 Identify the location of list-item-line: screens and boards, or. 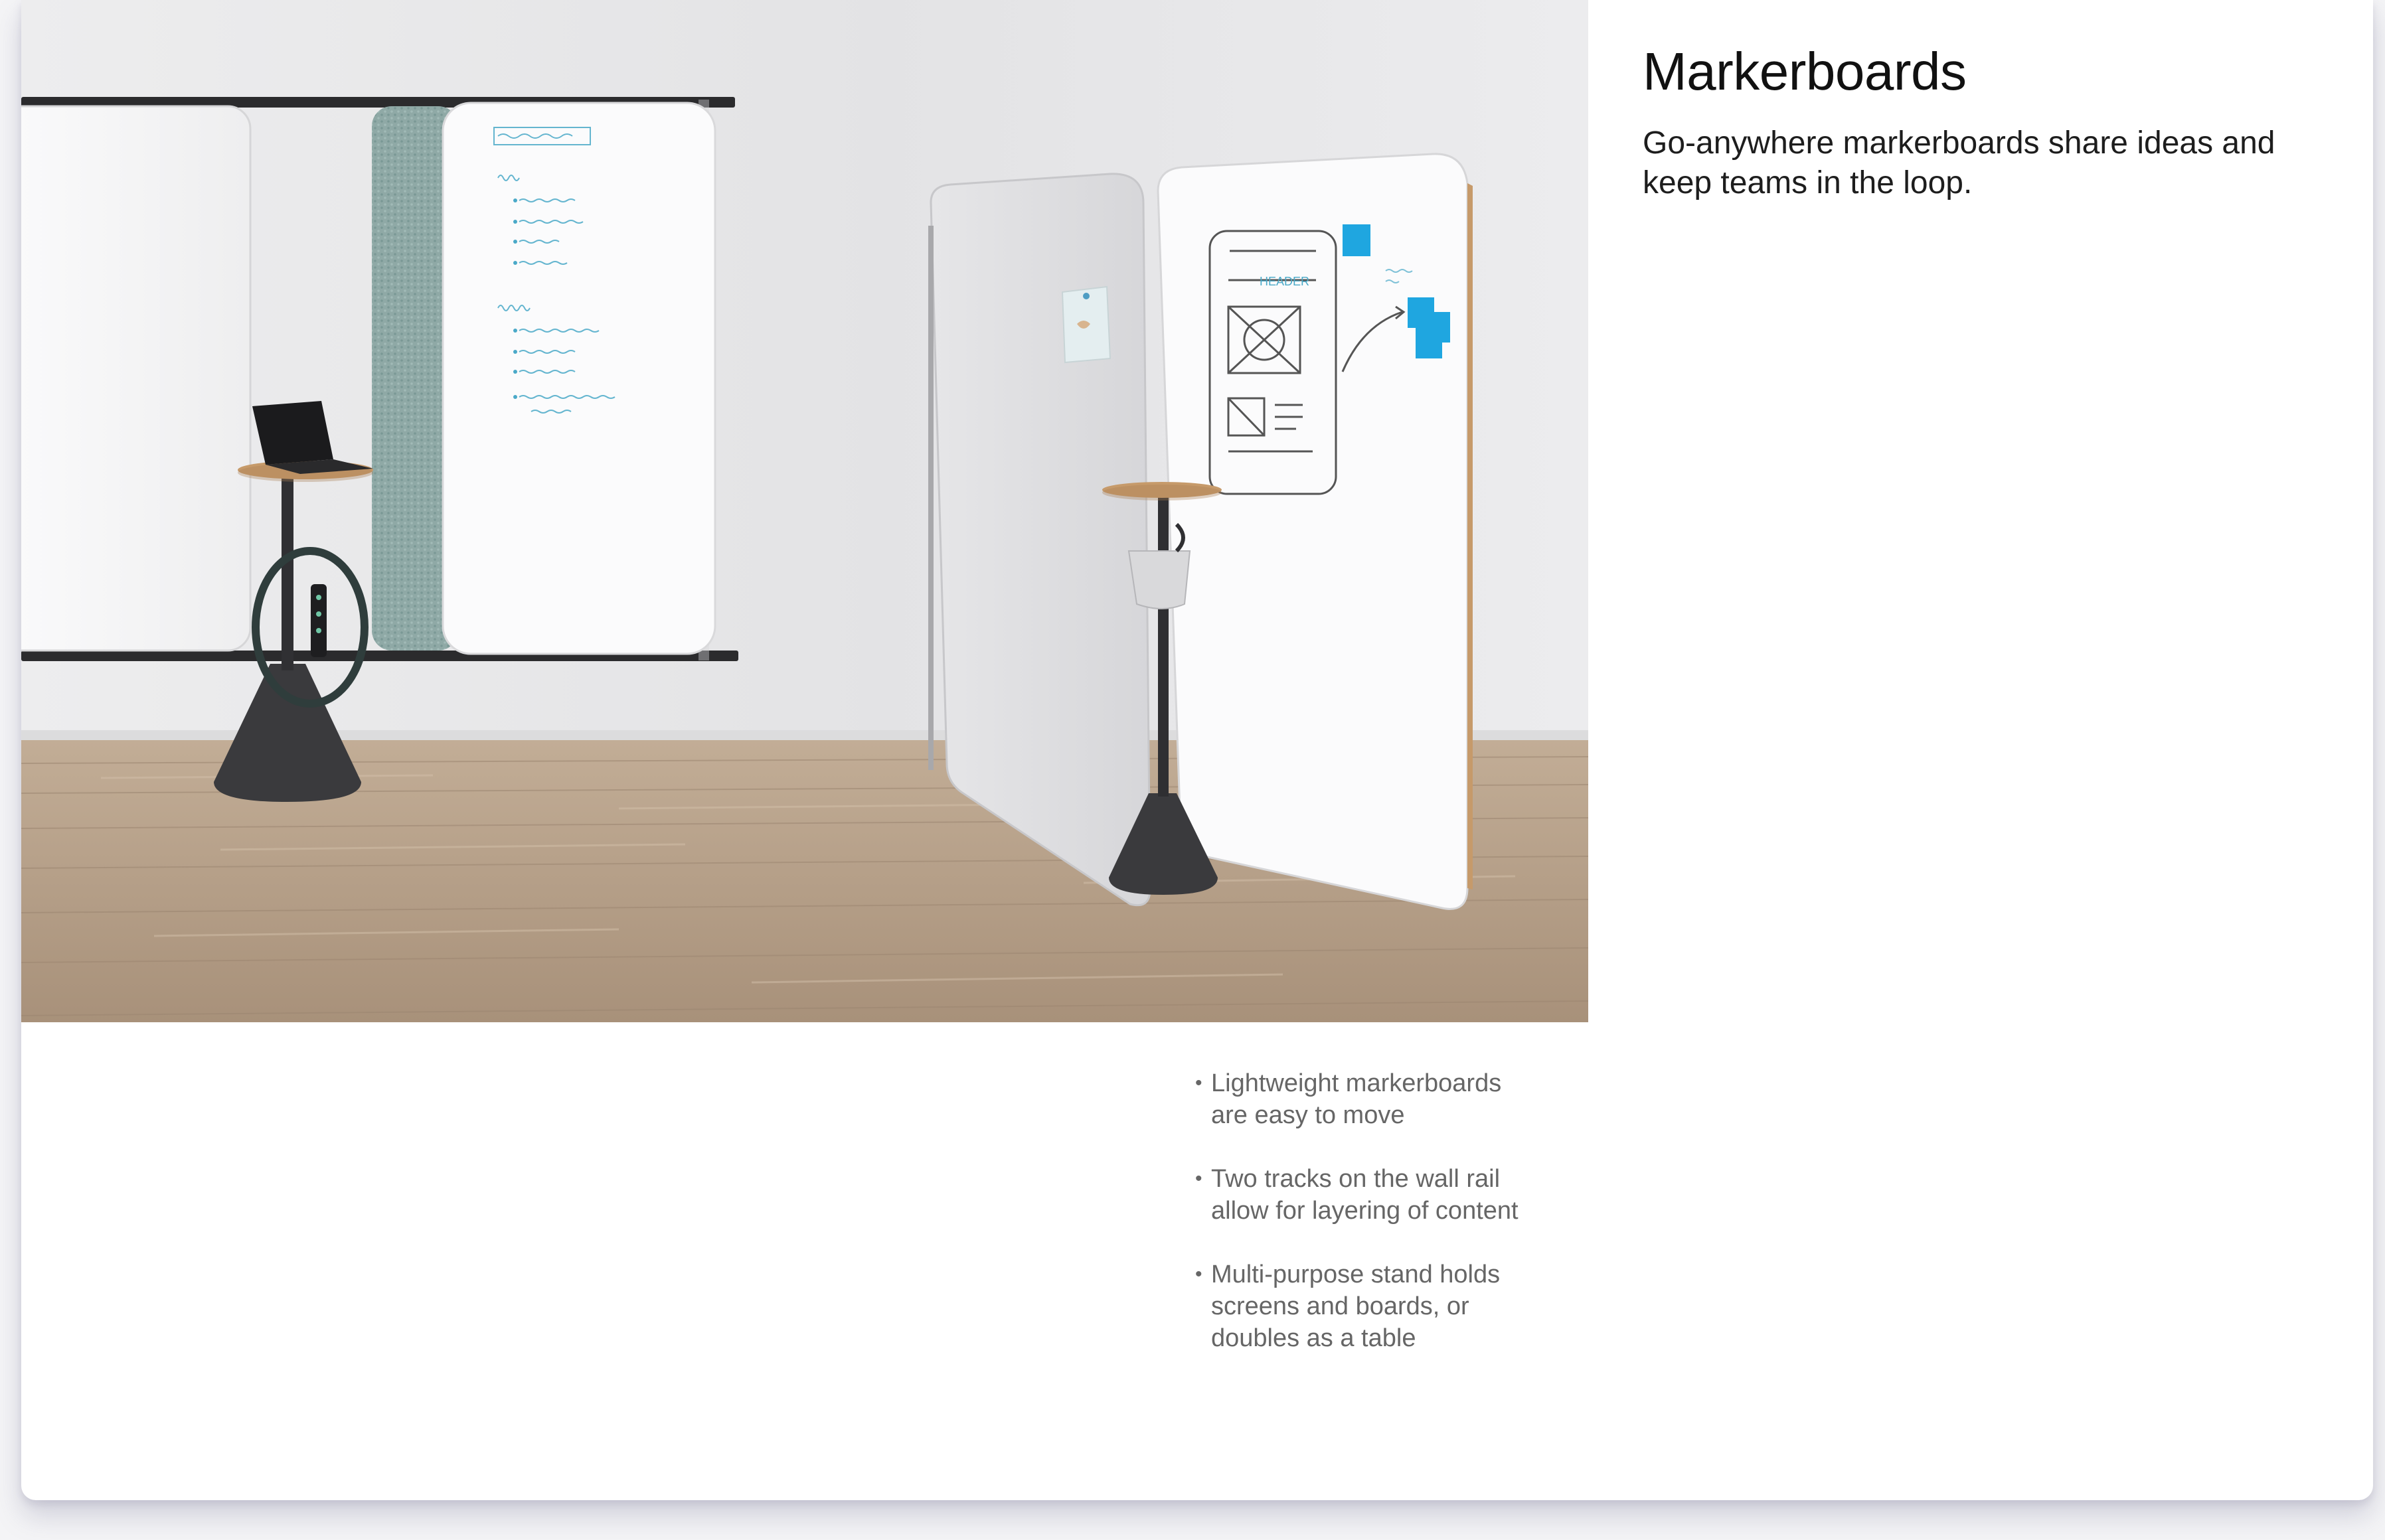
(1340, 1306).